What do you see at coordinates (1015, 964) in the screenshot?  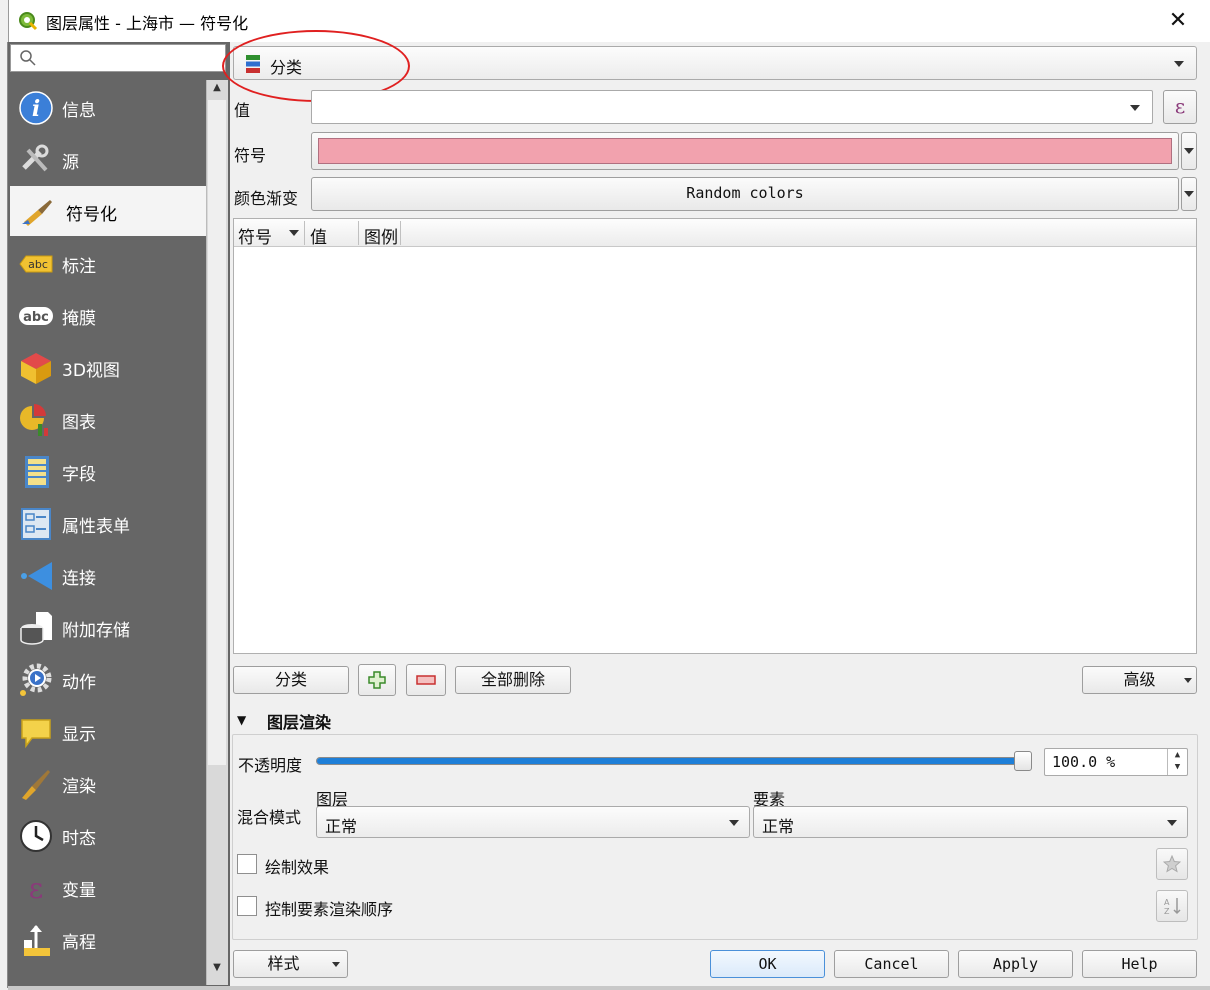 I see `apply-button: Apply` at bounding box center [1015, 964].